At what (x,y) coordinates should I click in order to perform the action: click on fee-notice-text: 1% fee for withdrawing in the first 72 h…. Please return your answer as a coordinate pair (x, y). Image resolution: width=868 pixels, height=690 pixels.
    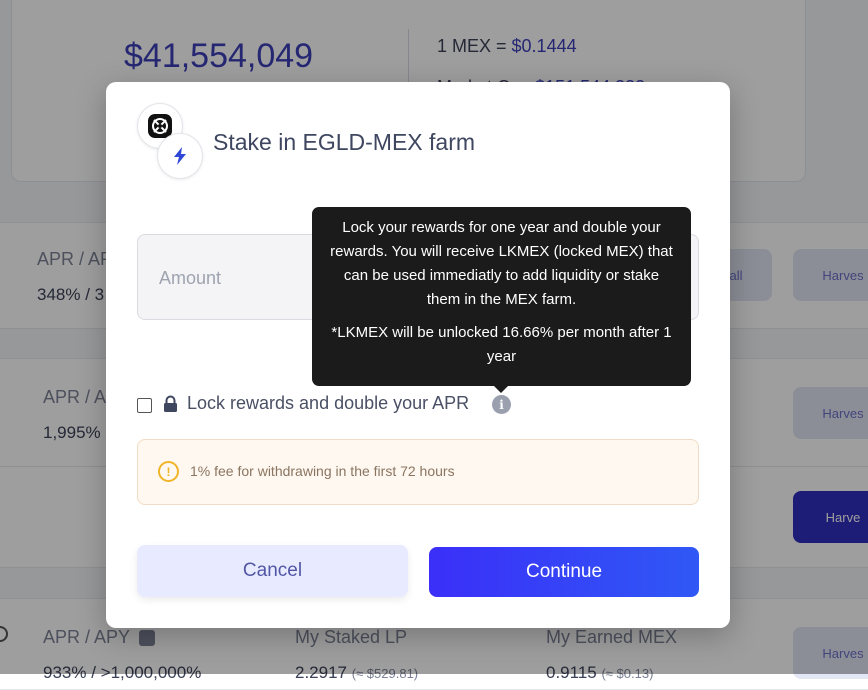
    Looking at the image, I should click on (322, 471).